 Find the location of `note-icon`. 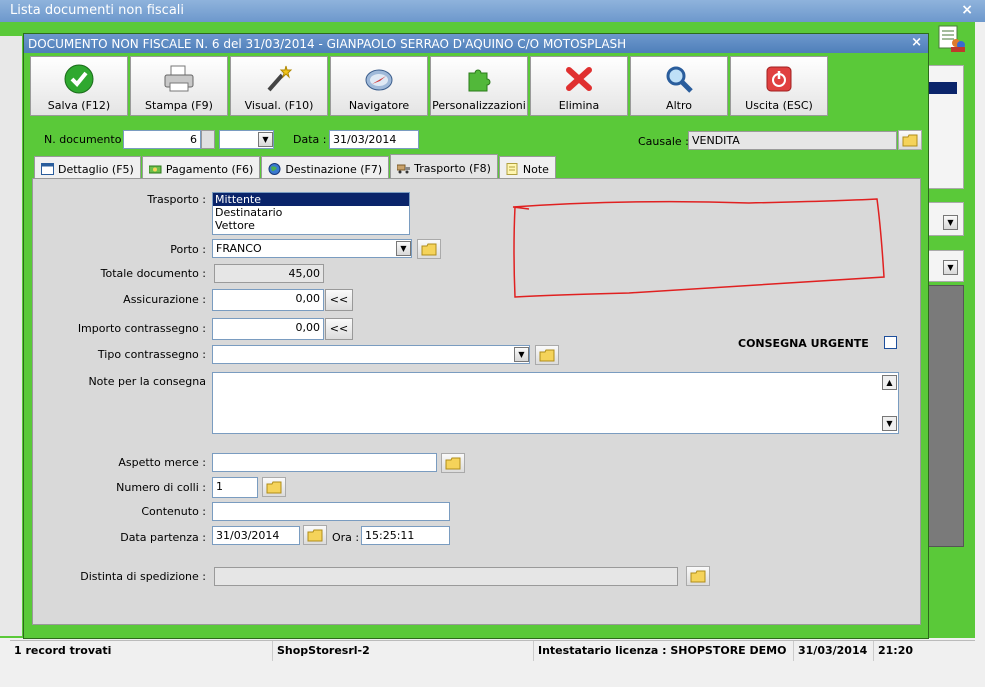

note-icon is located at coordinates (512, 169).